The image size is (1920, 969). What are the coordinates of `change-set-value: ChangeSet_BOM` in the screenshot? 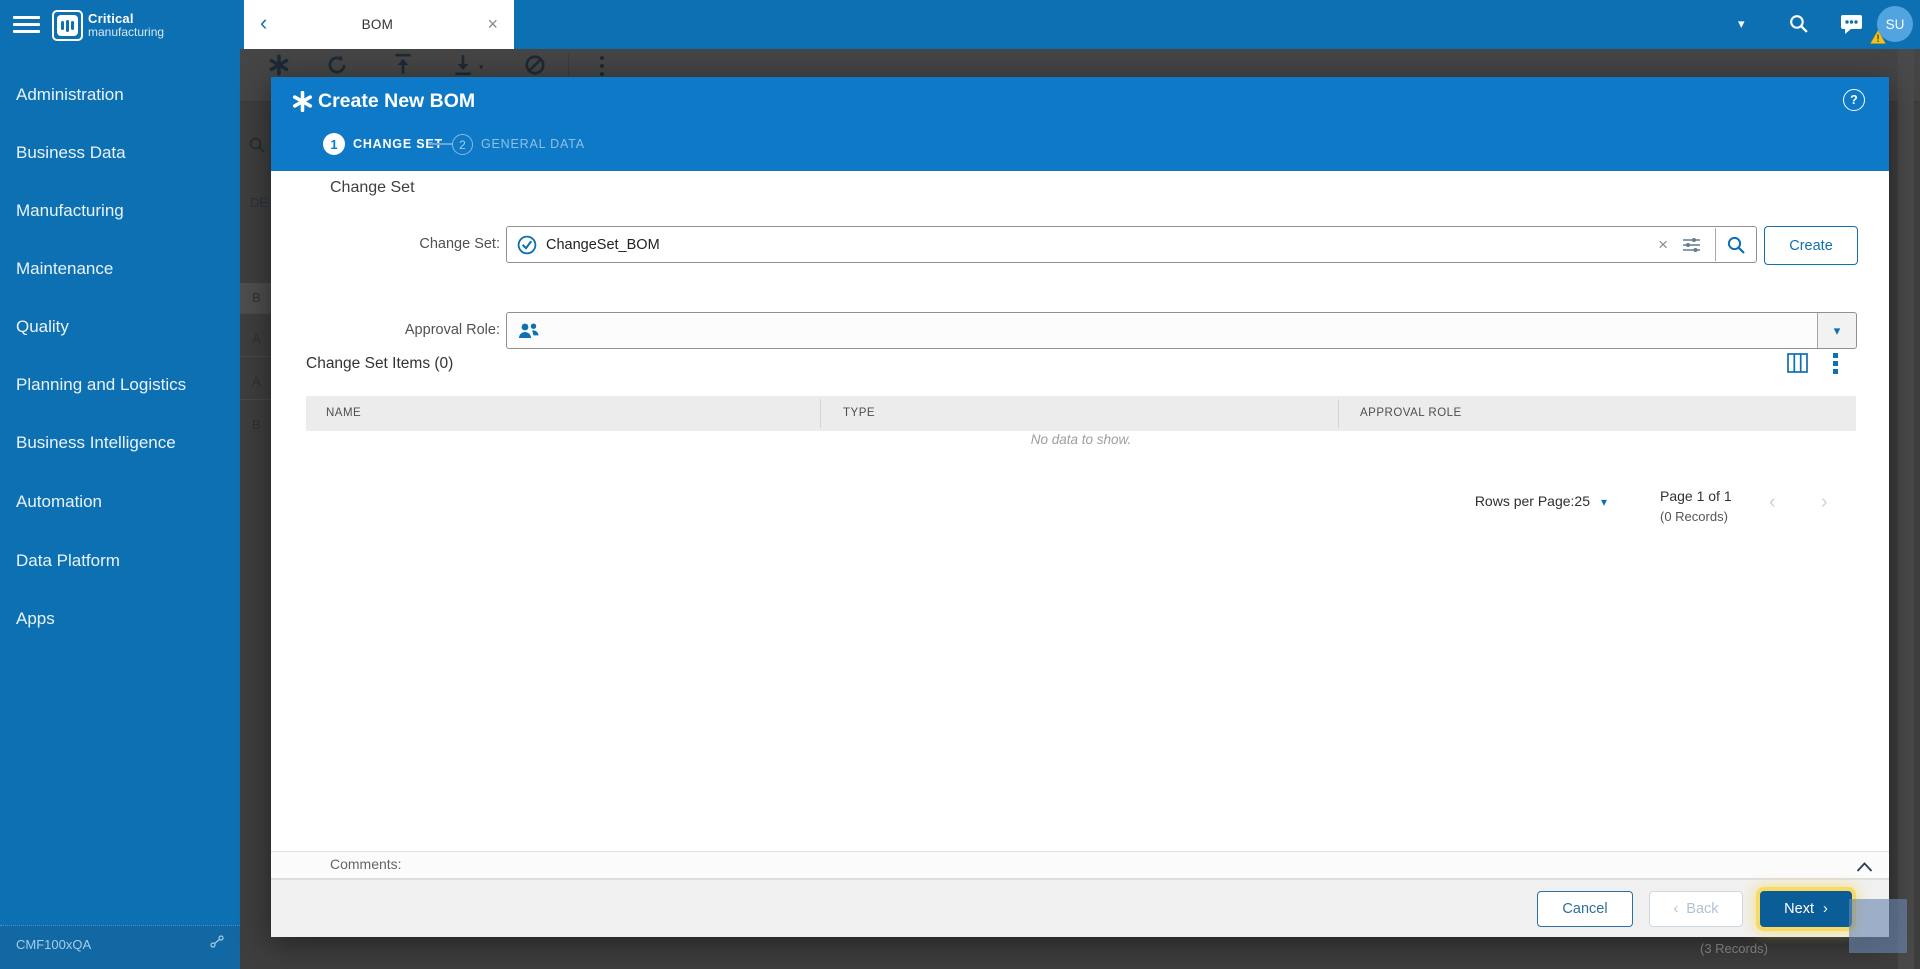 It's located at (603, 244).